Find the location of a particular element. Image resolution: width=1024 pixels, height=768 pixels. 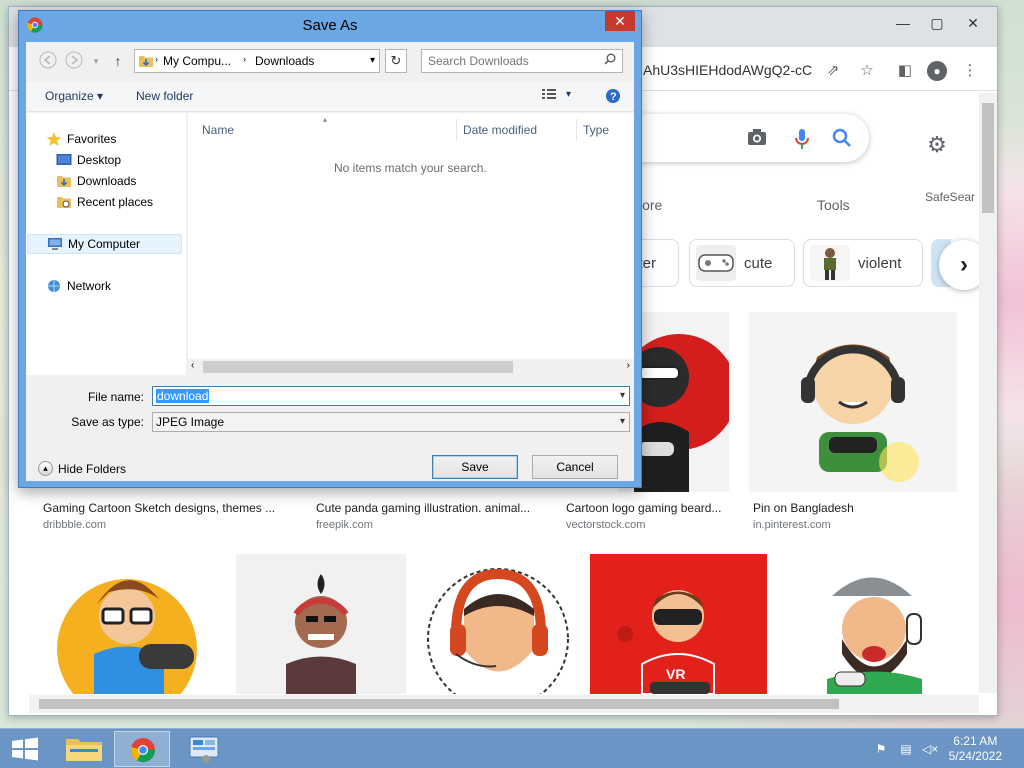

forward-arrow-icon is located at coordinates (74, 61).